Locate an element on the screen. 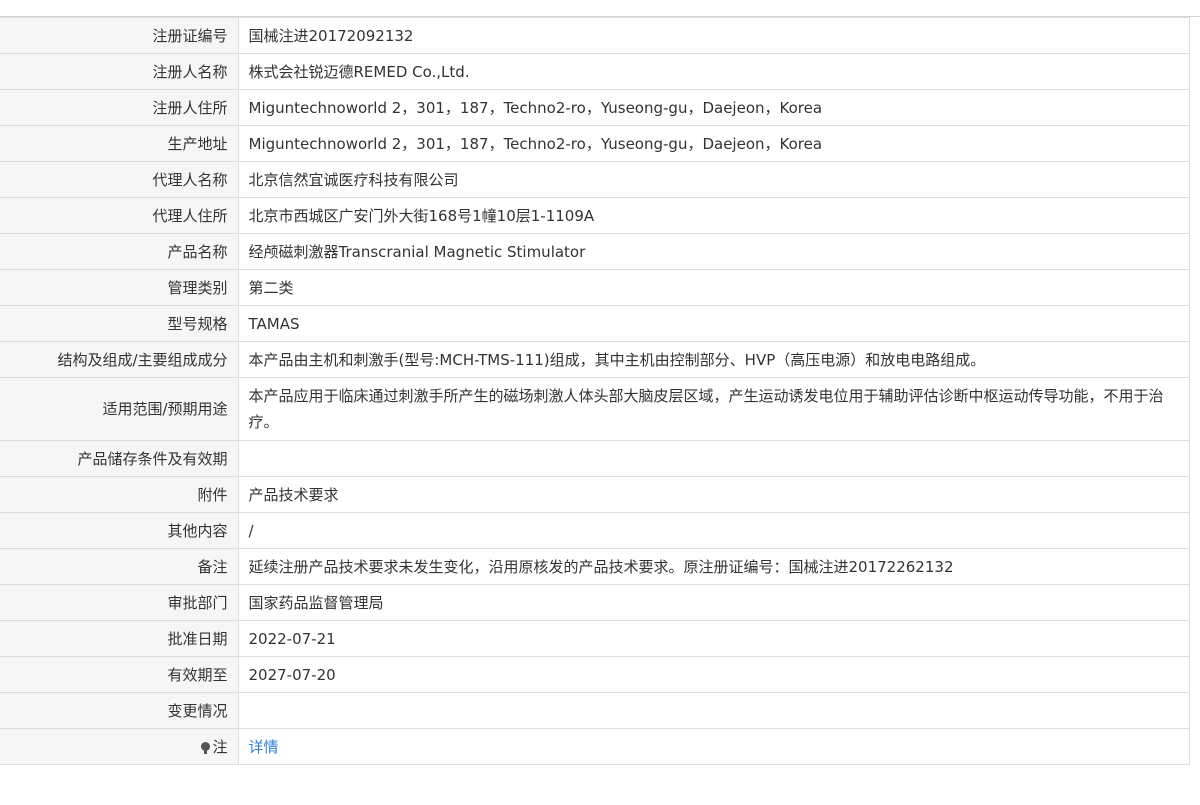  row-value: / is located at coordinates (713, 530).